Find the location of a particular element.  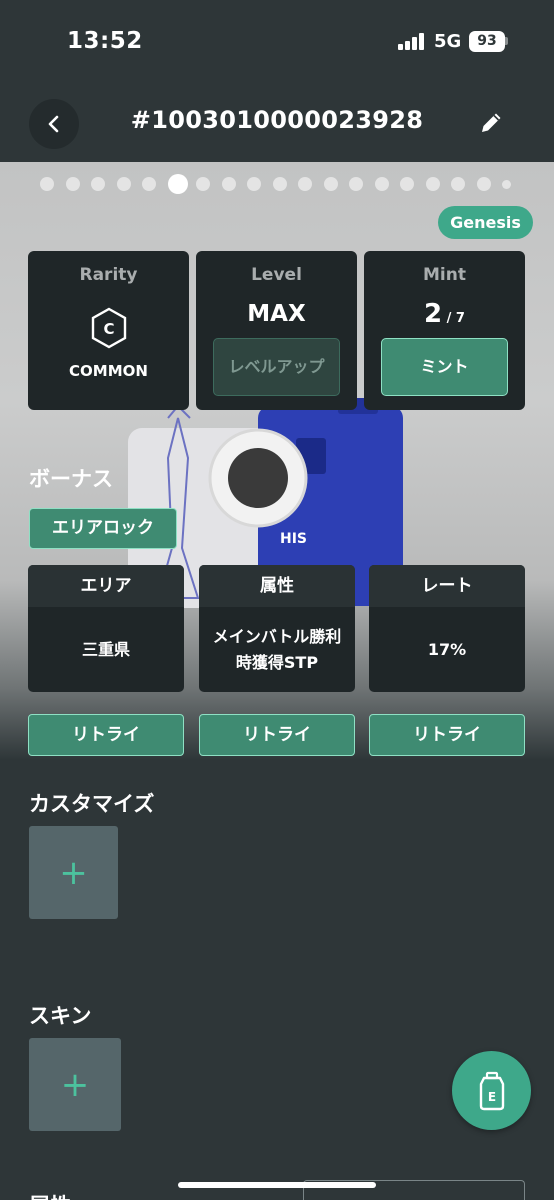

bonus-rate-card: レート 17% is located at coordinates (447, 628).